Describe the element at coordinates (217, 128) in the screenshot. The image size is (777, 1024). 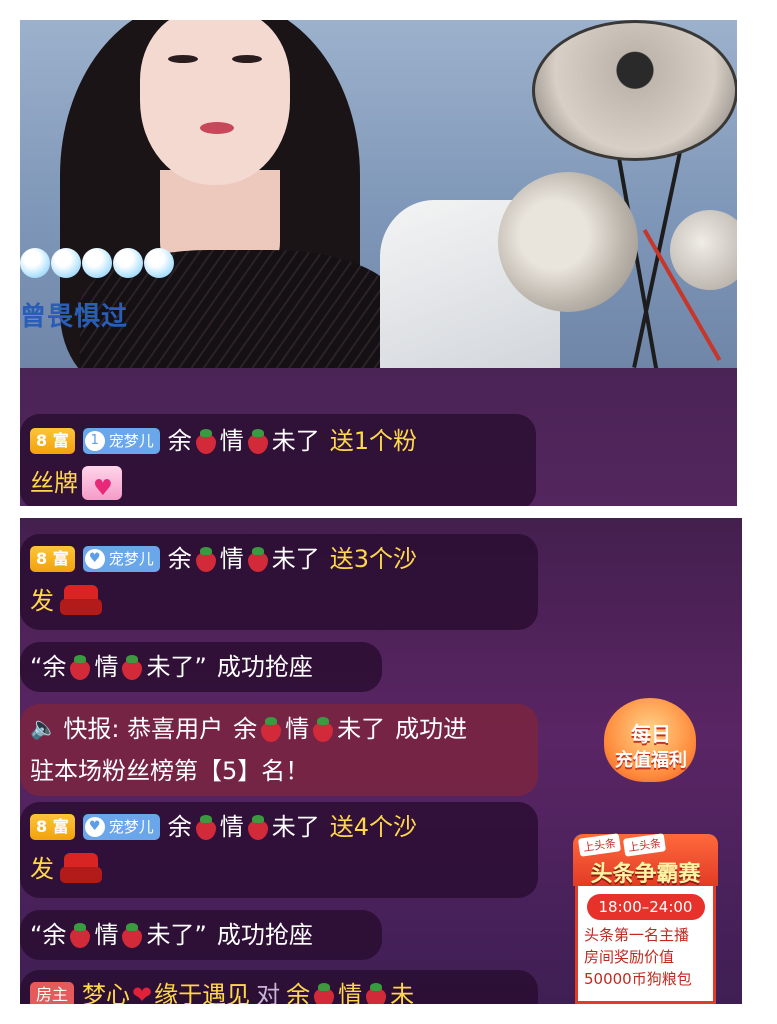
I see `lips` at that location.